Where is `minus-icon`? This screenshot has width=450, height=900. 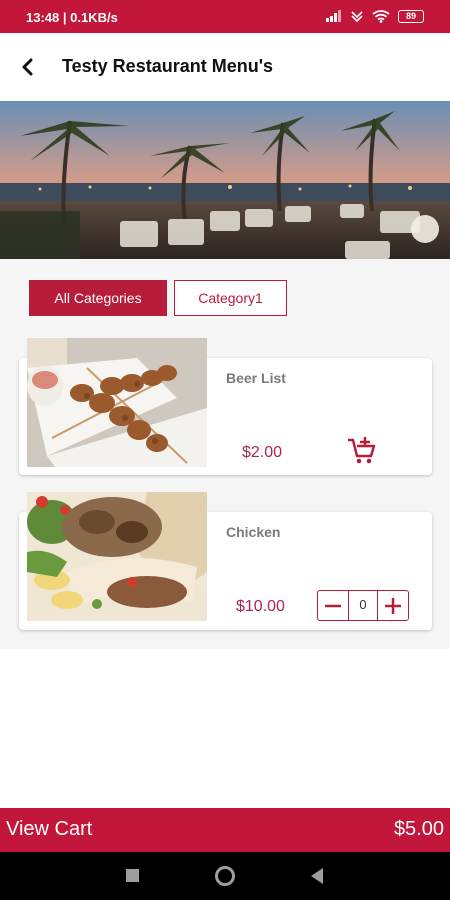 minus-icon is located at coordinates (333, 605).